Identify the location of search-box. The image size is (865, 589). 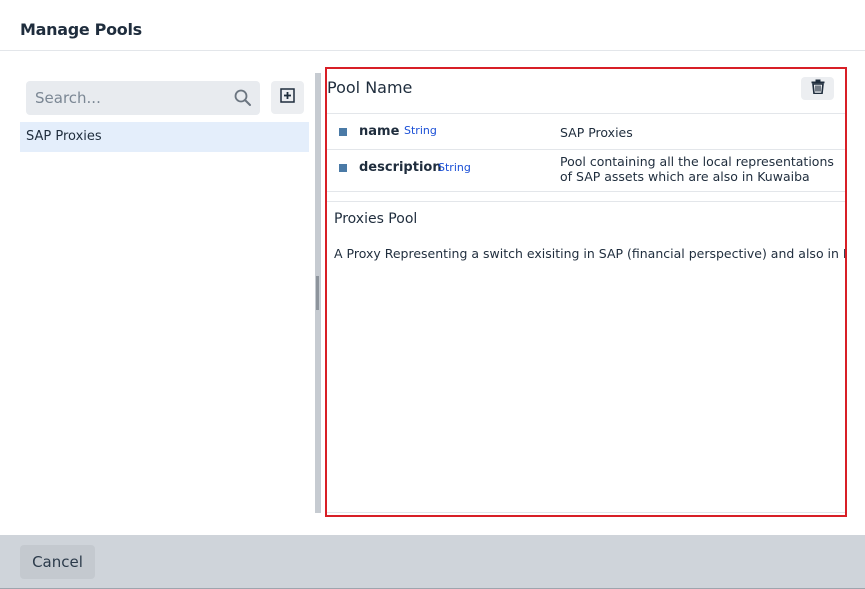
(143, 98).